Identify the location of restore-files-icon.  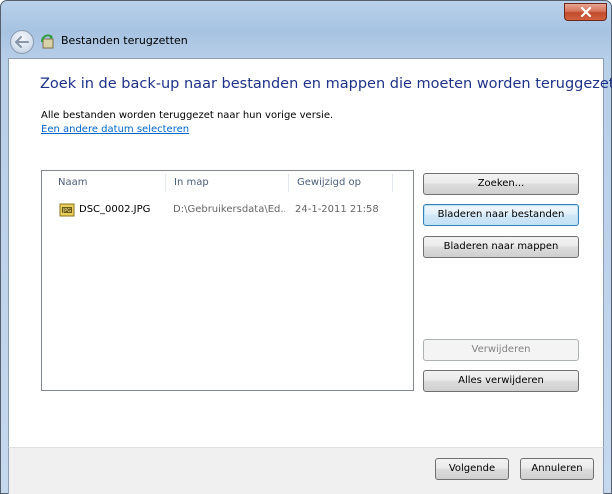
(47, 41).